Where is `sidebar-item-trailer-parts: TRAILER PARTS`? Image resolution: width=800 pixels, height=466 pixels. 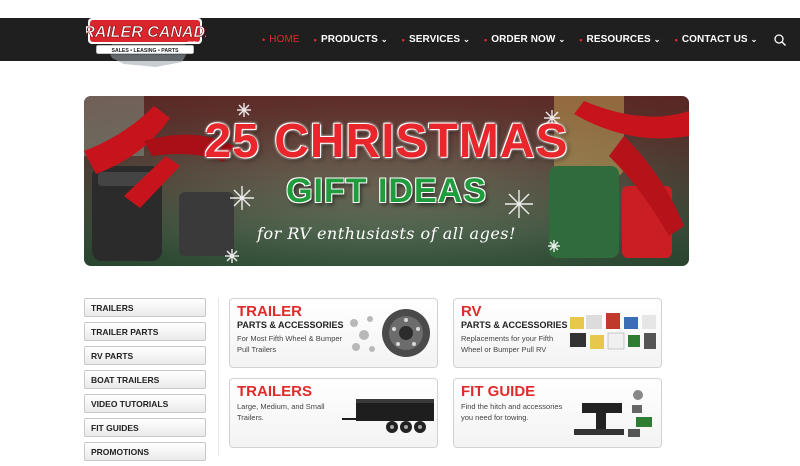
sidebar-item-trailer-parts: TRAILER PARTS is located at coordinates (145, 331).